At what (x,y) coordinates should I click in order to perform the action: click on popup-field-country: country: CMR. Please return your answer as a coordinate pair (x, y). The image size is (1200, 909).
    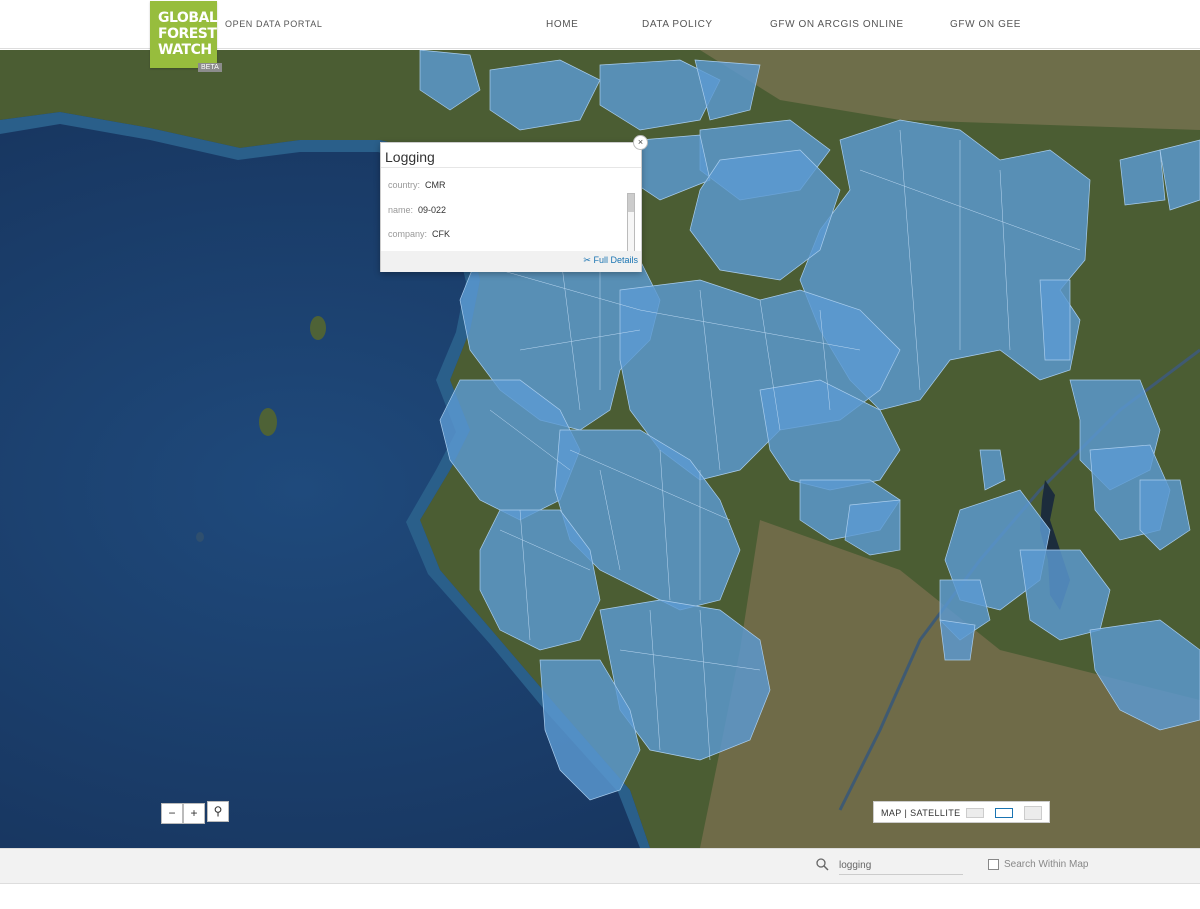
    Looking at the image, I should click on (417, 185).